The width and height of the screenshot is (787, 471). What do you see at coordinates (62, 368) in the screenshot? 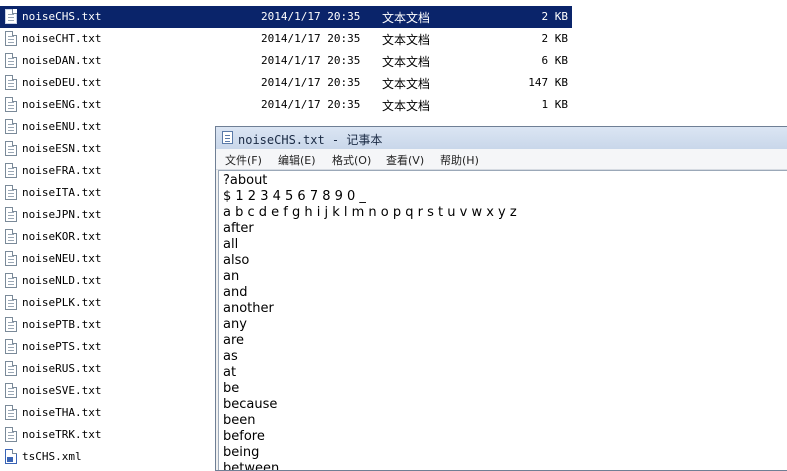
I see `file-name: noiseRUS.txt` at bounding box center [62, 368].